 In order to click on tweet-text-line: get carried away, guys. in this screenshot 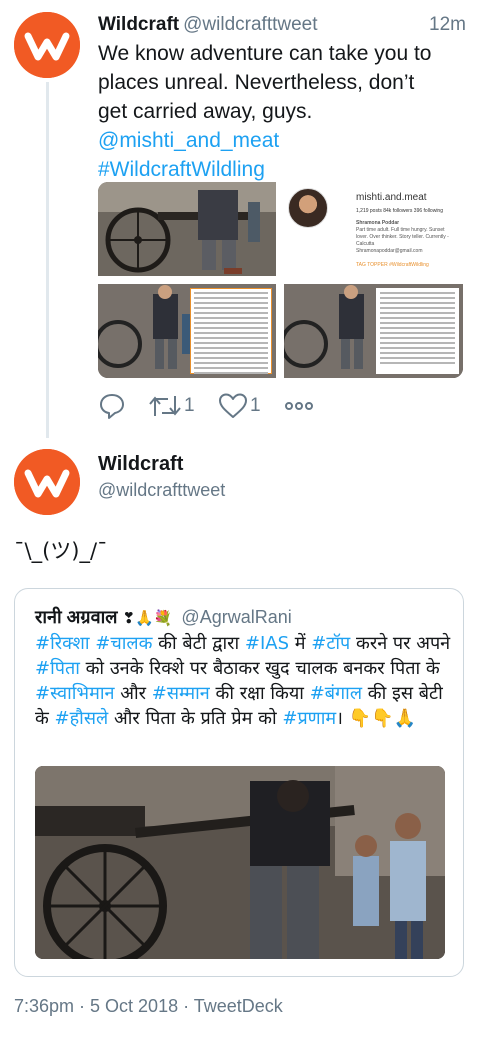, I will do `click(205, 111)`.